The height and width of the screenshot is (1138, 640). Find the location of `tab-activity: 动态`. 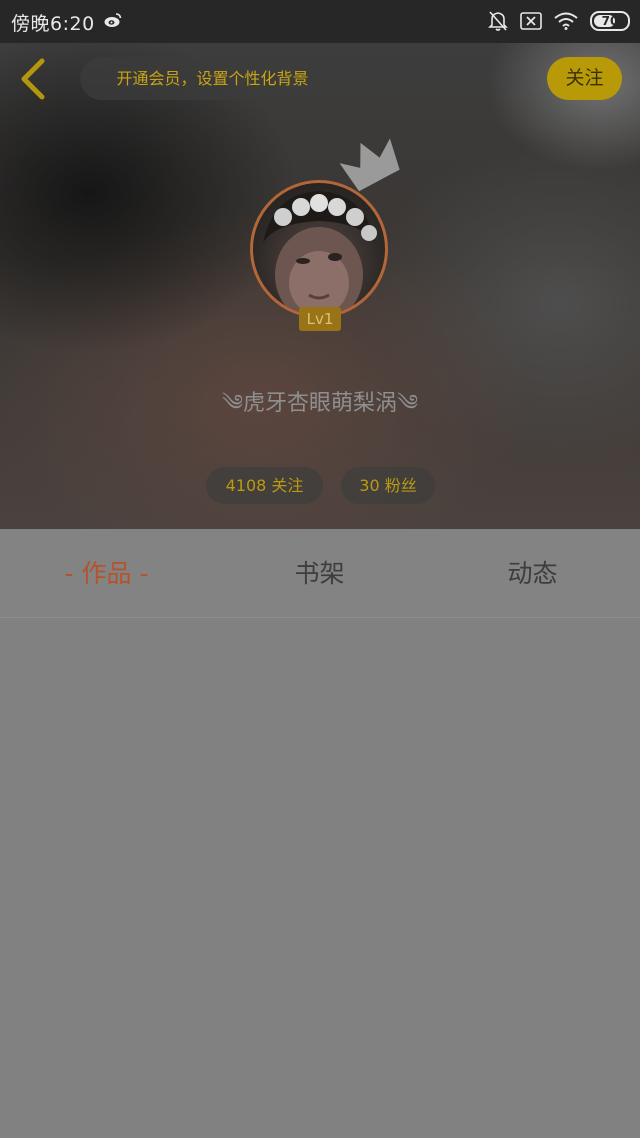

tab-activity: 动态 is located at coordinates (532, 573).